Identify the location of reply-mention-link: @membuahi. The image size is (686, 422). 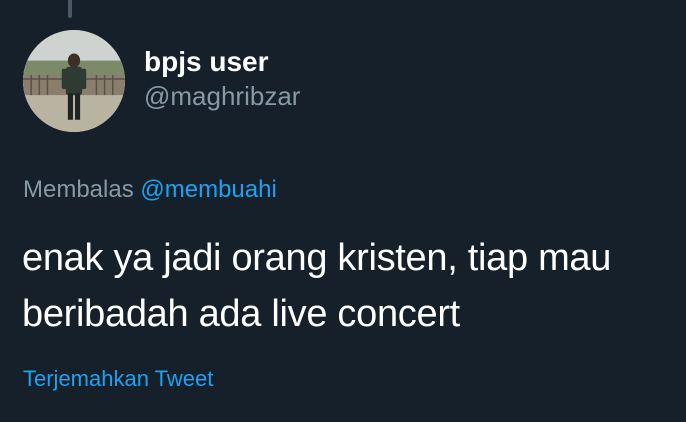
(208, 189).